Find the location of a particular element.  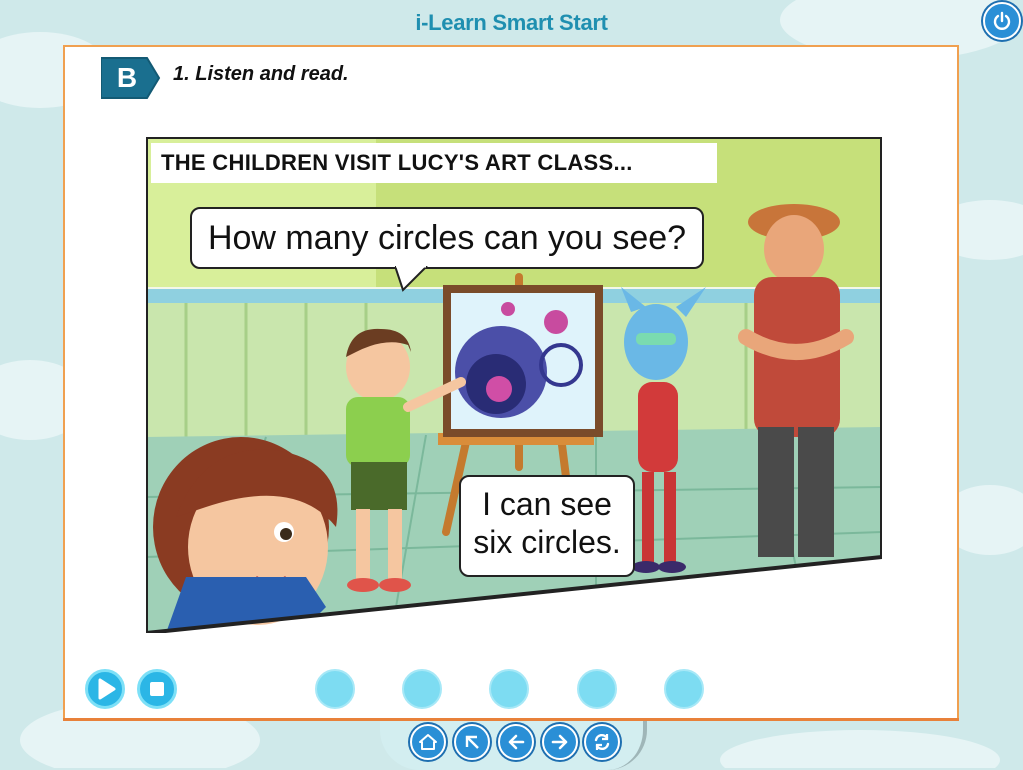

forward-icon is located at coordinates (559, 742).